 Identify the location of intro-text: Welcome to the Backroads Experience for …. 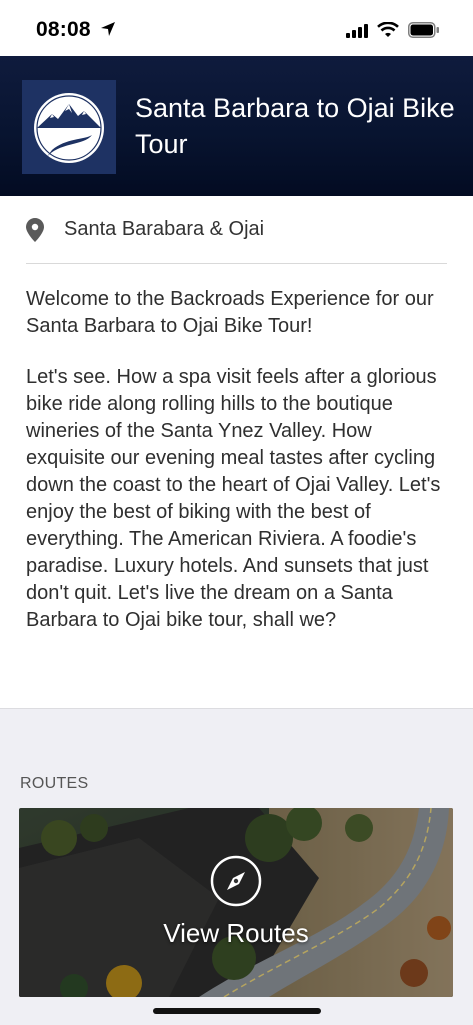
(230, 312).